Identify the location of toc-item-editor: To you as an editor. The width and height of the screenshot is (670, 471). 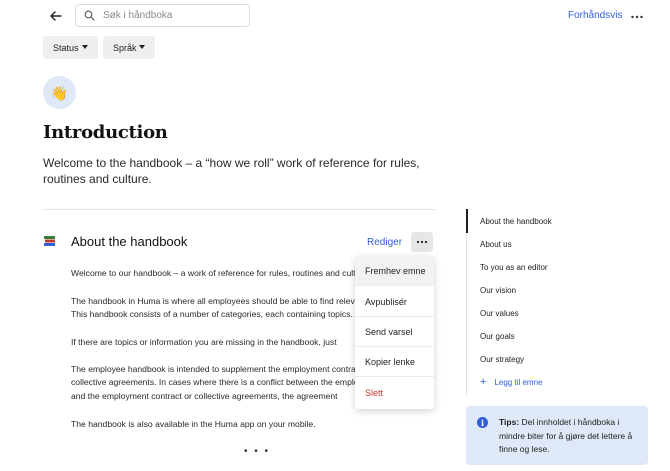
(514, 267).